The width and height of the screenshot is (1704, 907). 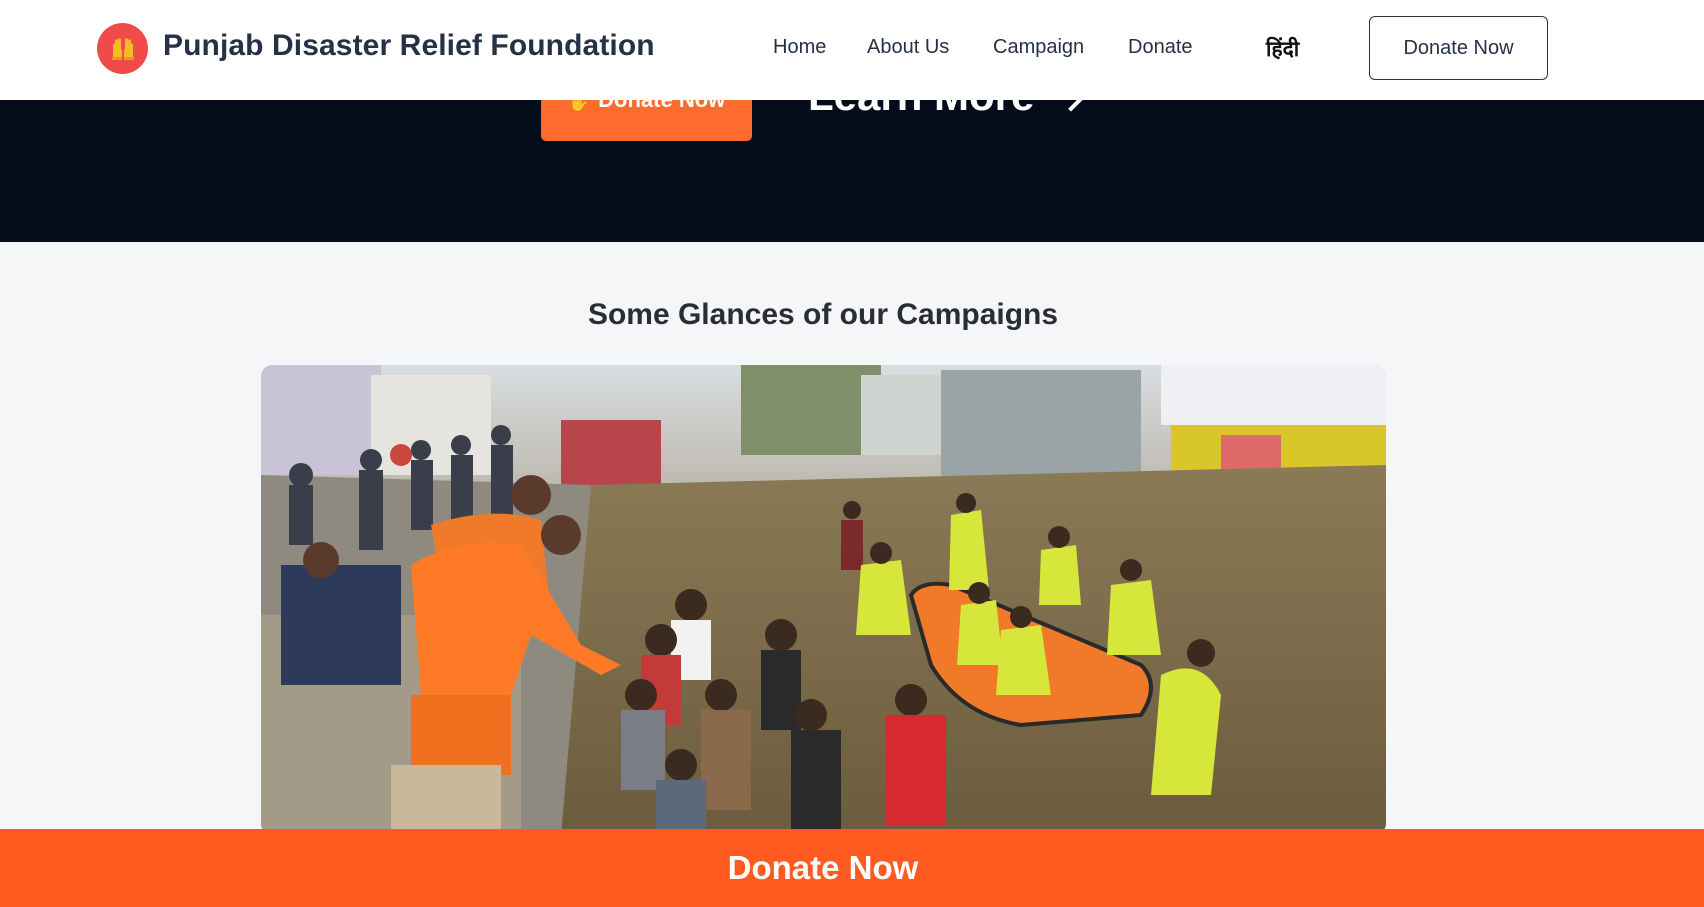 What do you see at coordinates (409, 46) in the screenshot?
I see `brand-name: Punjab Disaster Relief Foundation` at bounding box center [409, 46].